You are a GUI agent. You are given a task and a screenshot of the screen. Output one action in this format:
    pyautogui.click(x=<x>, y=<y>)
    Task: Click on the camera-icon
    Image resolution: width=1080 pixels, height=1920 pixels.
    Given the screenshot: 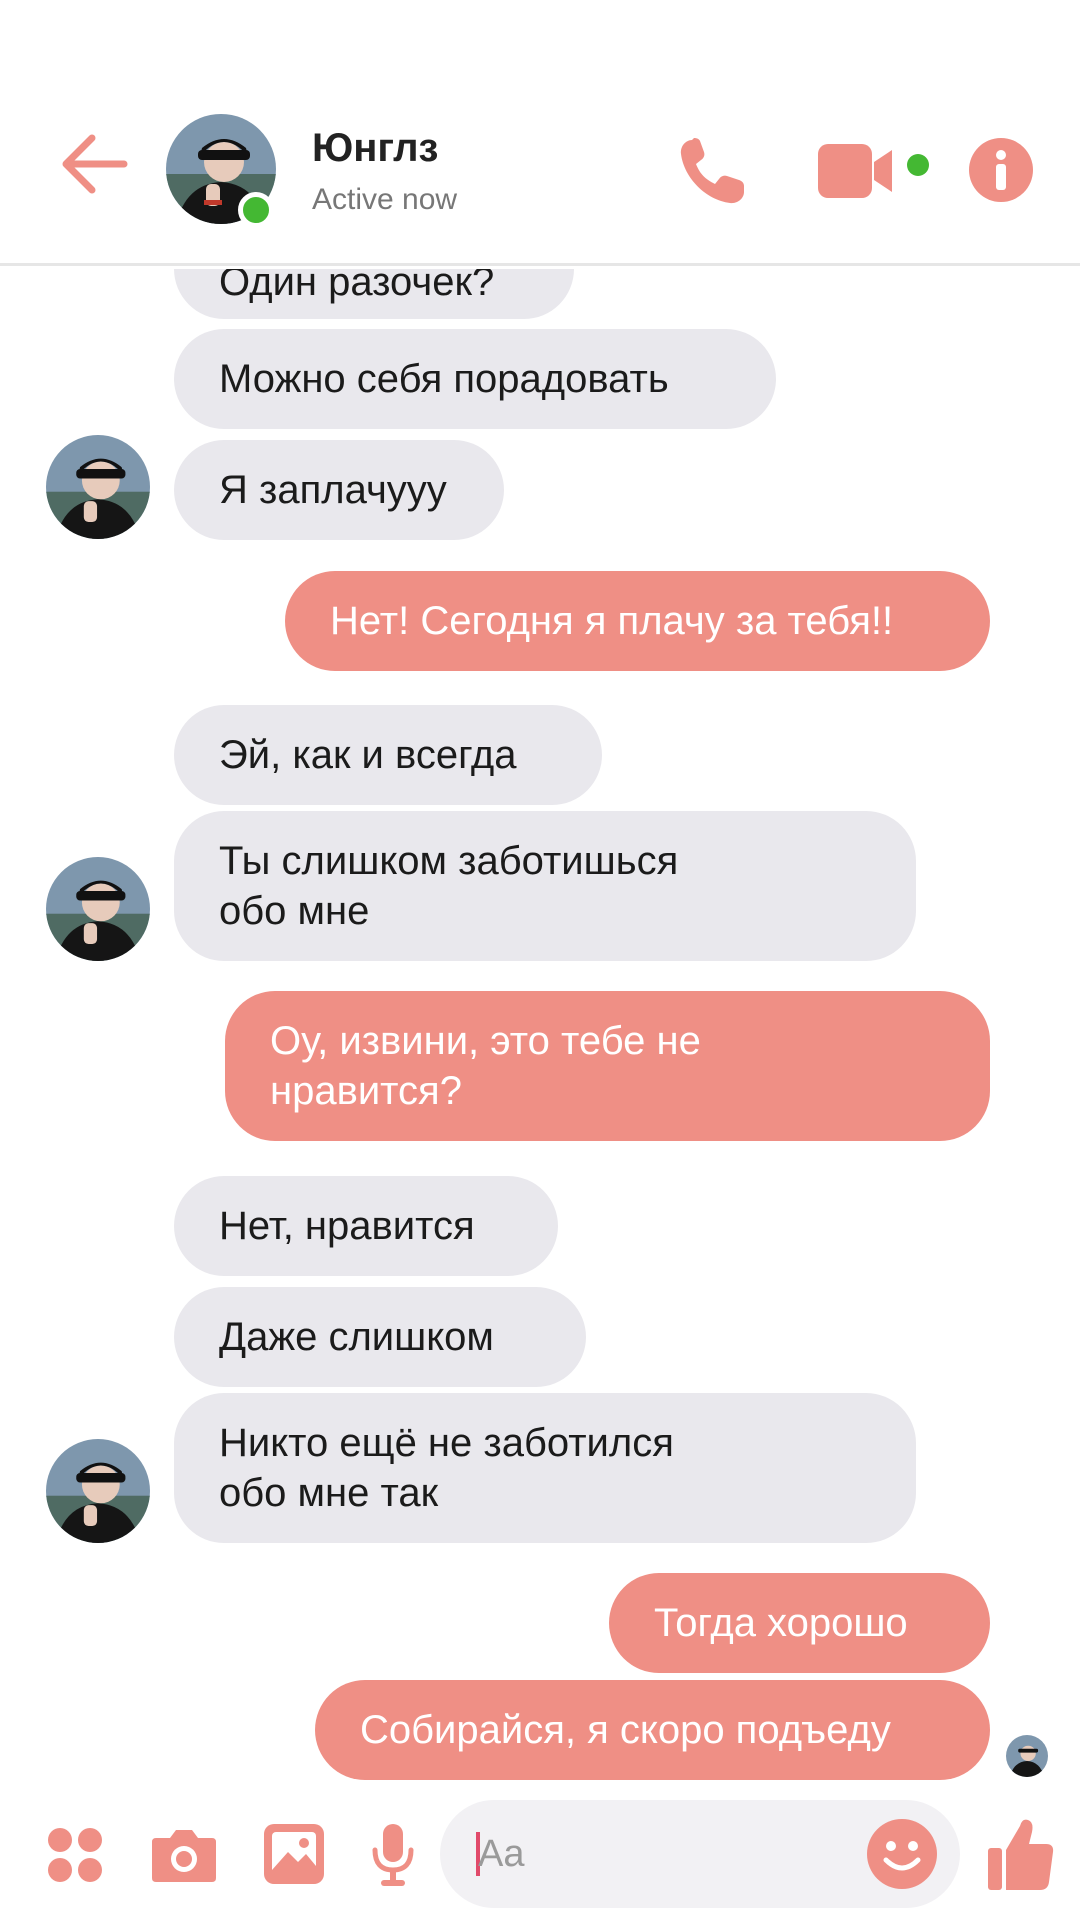 What is the action you would take?
    pyautogui.click(x=184, y=1855)
    